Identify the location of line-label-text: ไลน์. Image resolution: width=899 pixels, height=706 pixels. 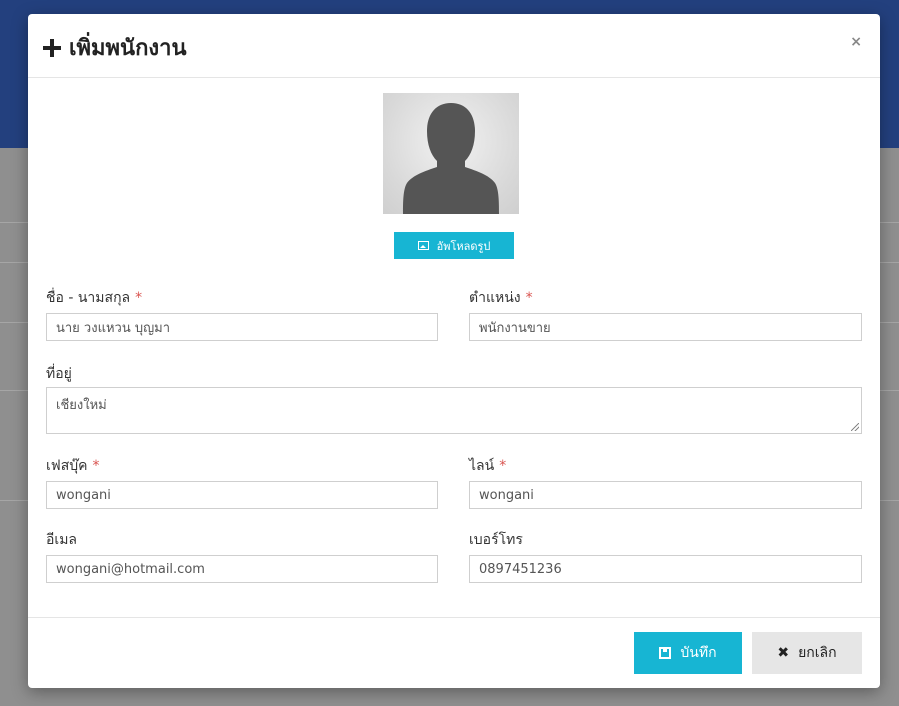
(482, 466).